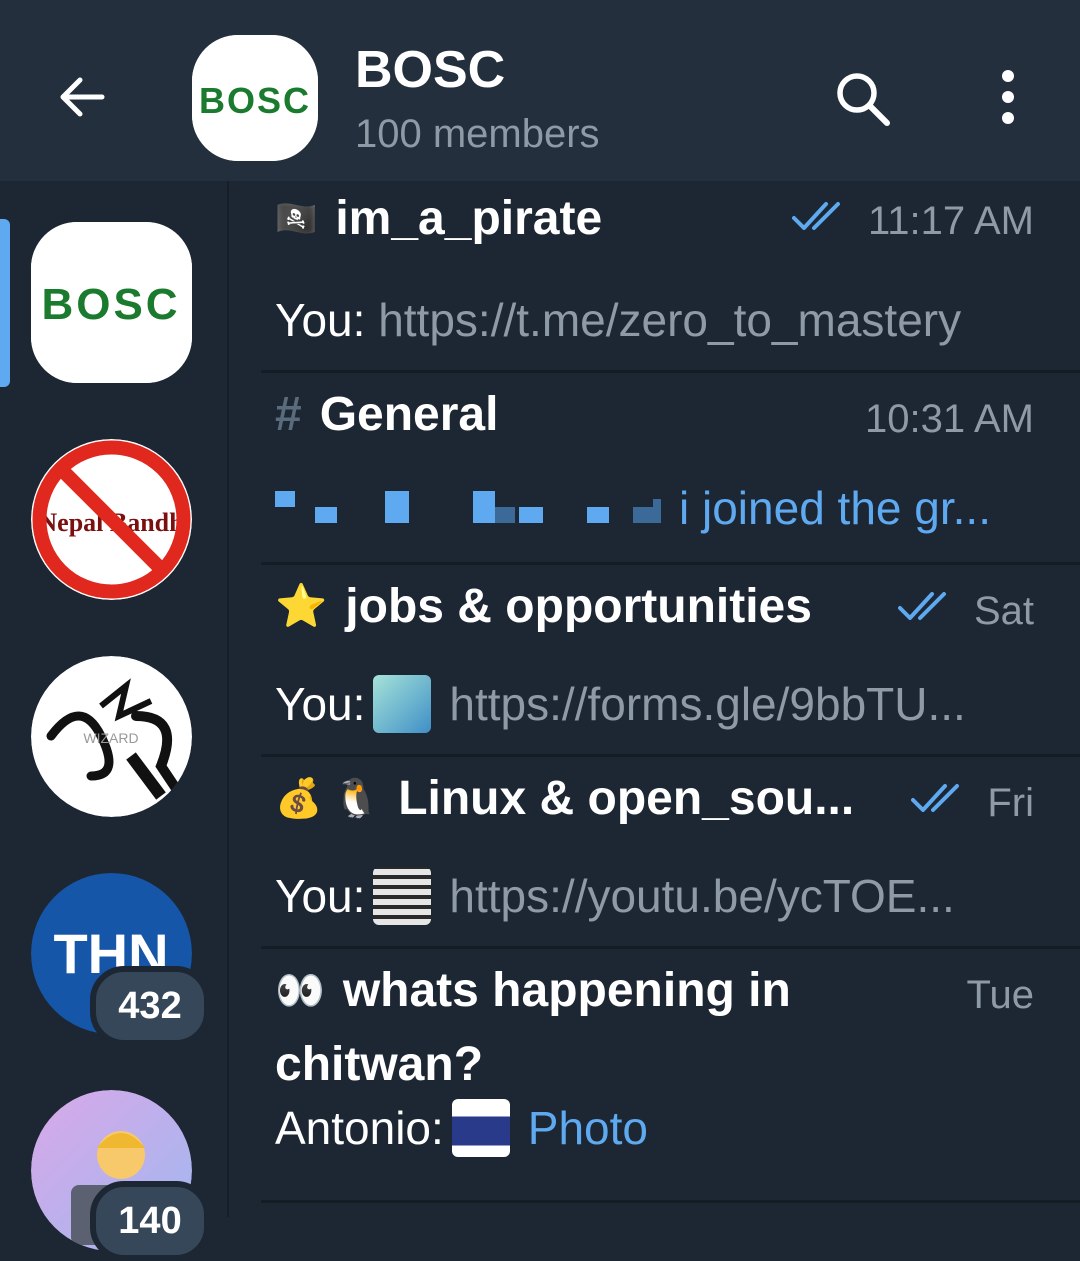 Image resolution: width=1080 pixels, height=1261 pixels. I want to click on unread-badge: 432, so click(150, 1006).